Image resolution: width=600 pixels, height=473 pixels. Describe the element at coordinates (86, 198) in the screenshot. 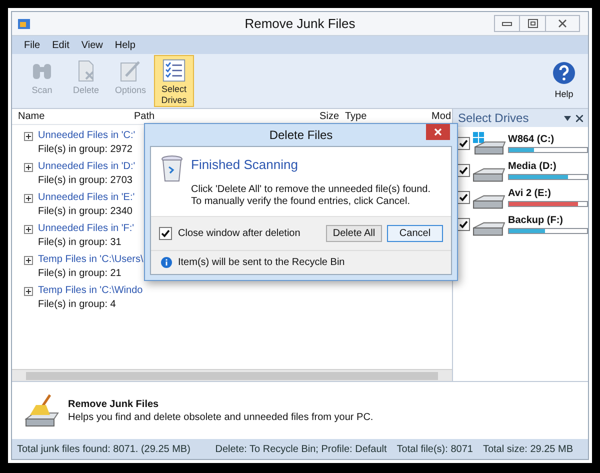

I see `group-title: Unneeded Files in 'E:'` at that location.